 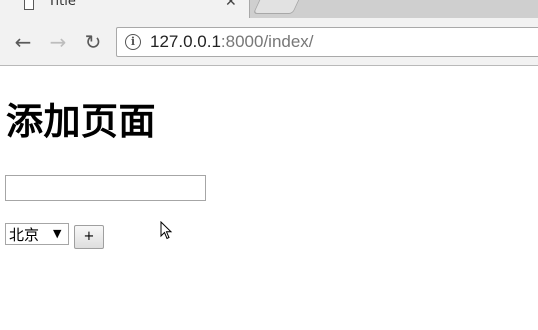 I want to click on tab-strip: Title ✕, so click(x=269, y=9).